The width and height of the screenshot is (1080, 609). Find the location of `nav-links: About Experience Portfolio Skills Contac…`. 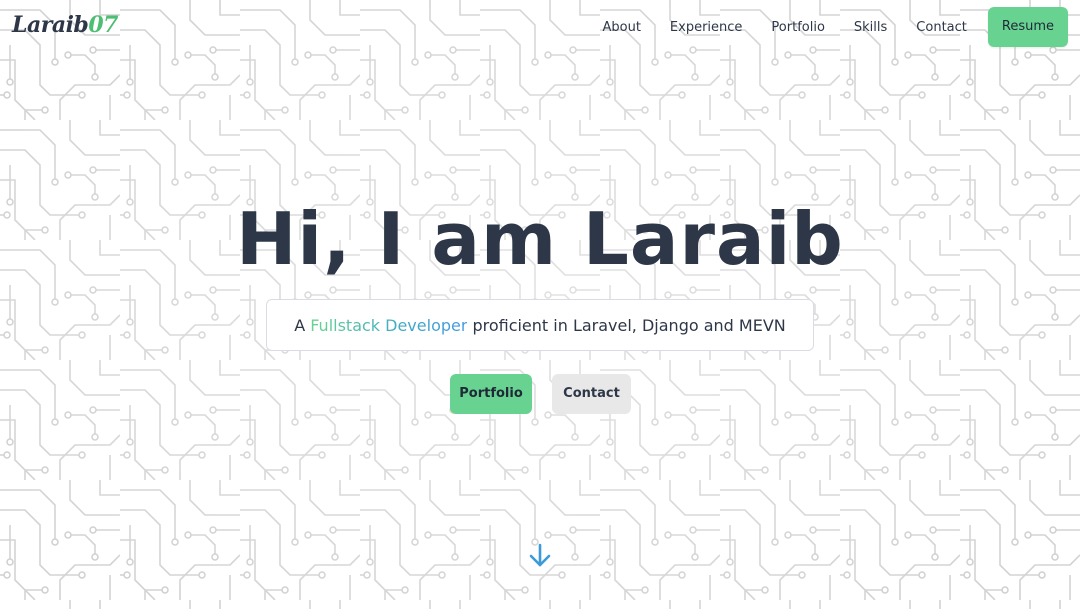

nav-links: About Experience Portfolio Skills Contac… is located at coordinates (835, 27).